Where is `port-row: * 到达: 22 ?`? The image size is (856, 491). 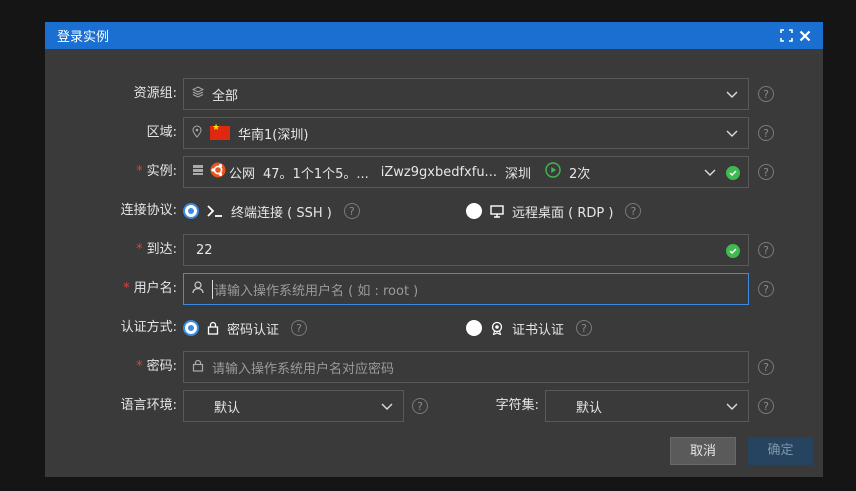 port-row: * 到达: 22 ? is located at coordinates (434, 250).